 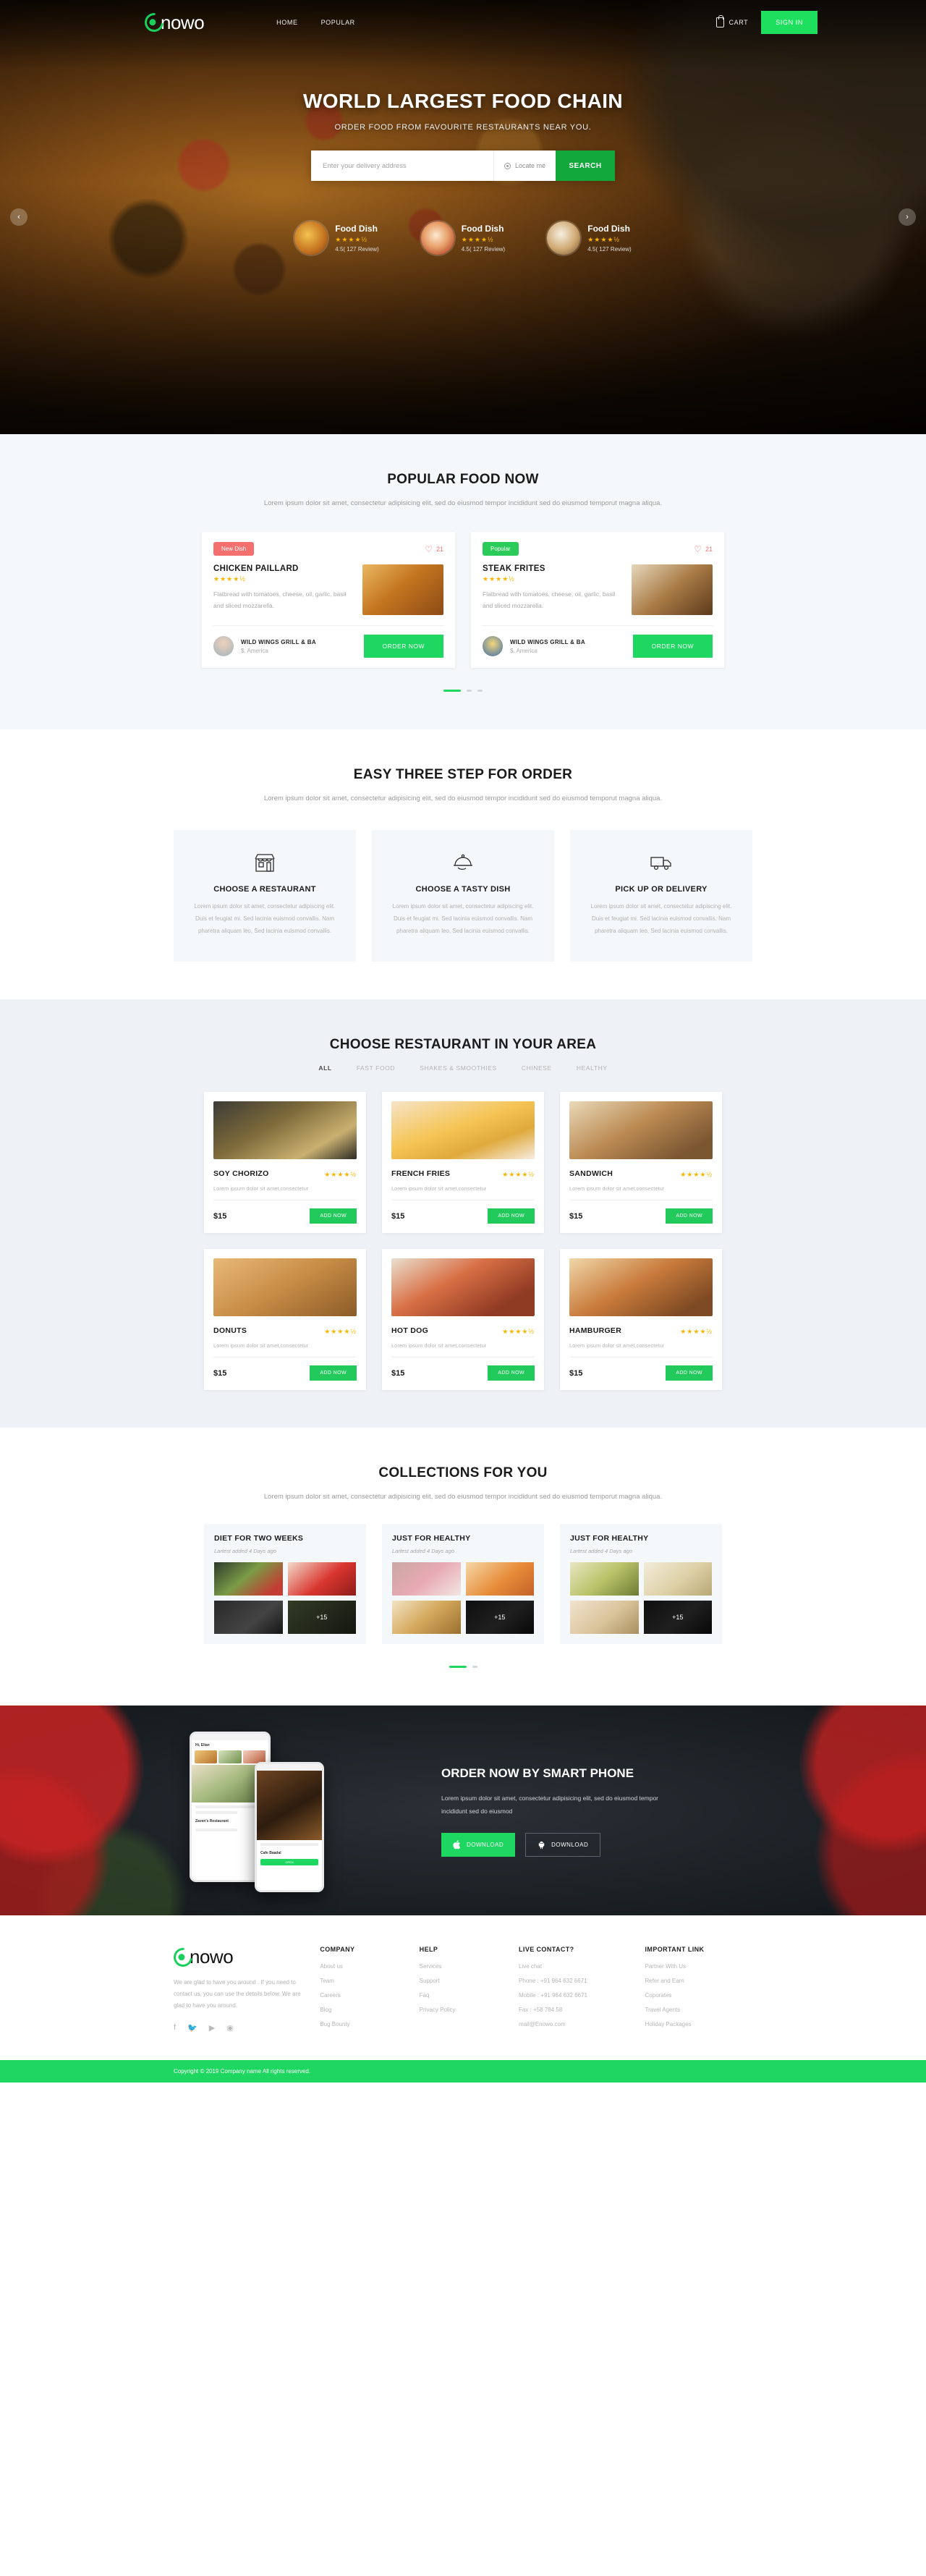 What do you see at coordinates (18, 217) in the screenshot?
I see `hero-prev-arrow: ‹` at bounding box center [18, 217].